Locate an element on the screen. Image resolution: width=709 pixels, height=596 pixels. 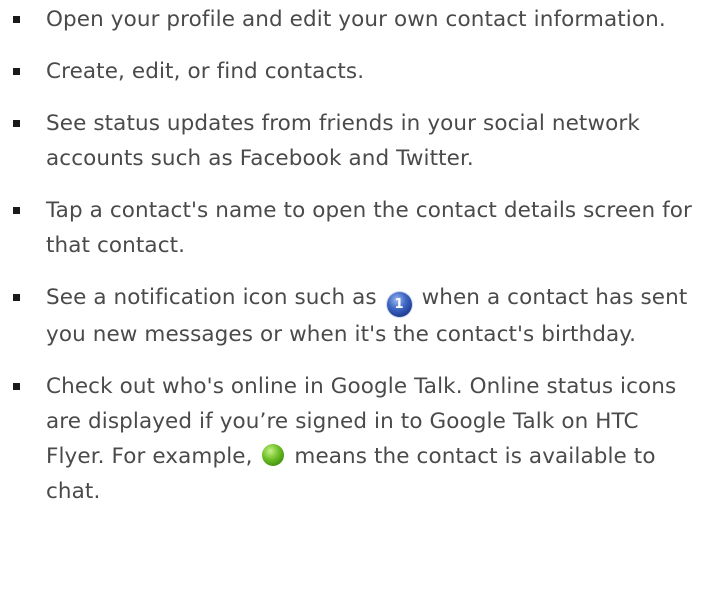
list-item: Create, edit, or find contacts. is located at coordinates (354, 71).